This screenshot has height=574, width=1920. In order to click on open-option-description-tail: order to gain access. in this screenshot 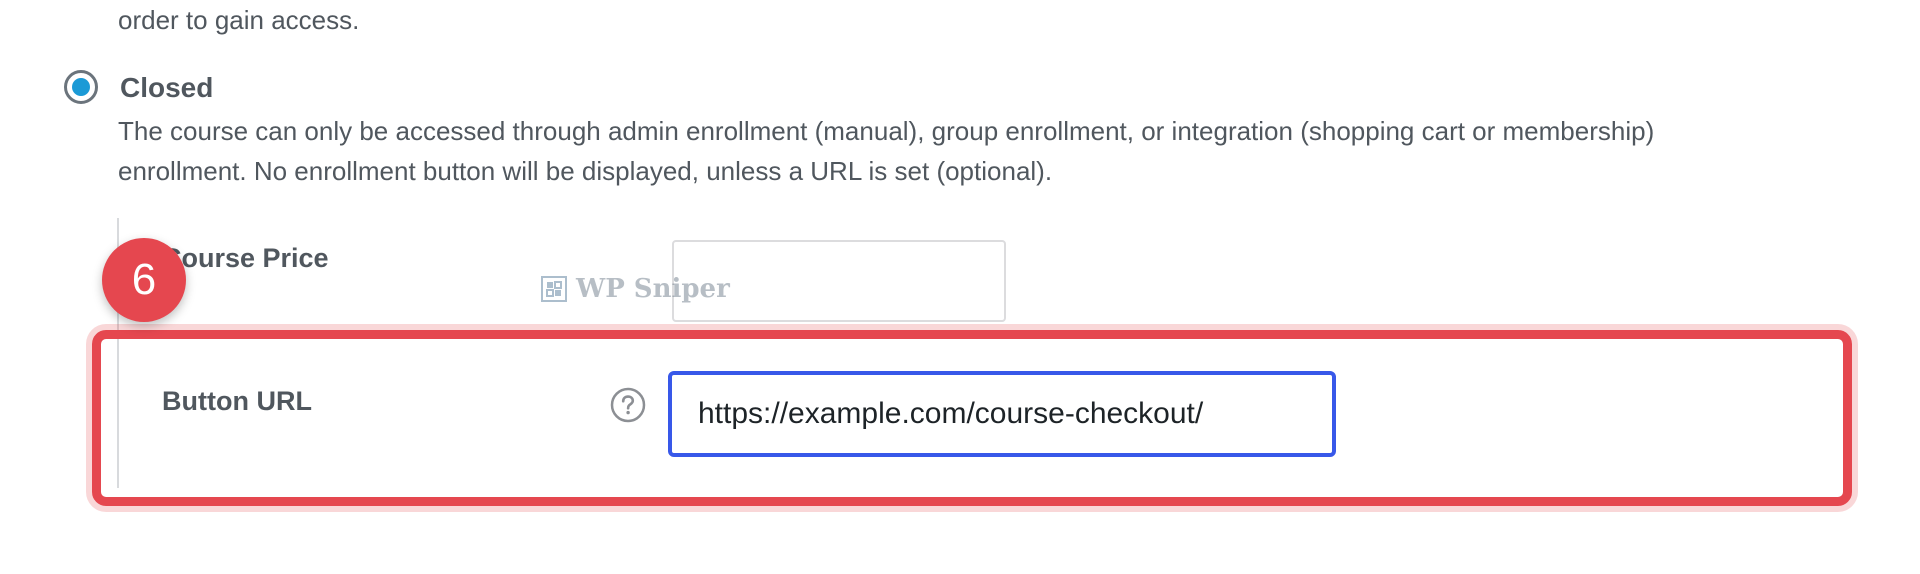, I will do `click(239, 20)`.